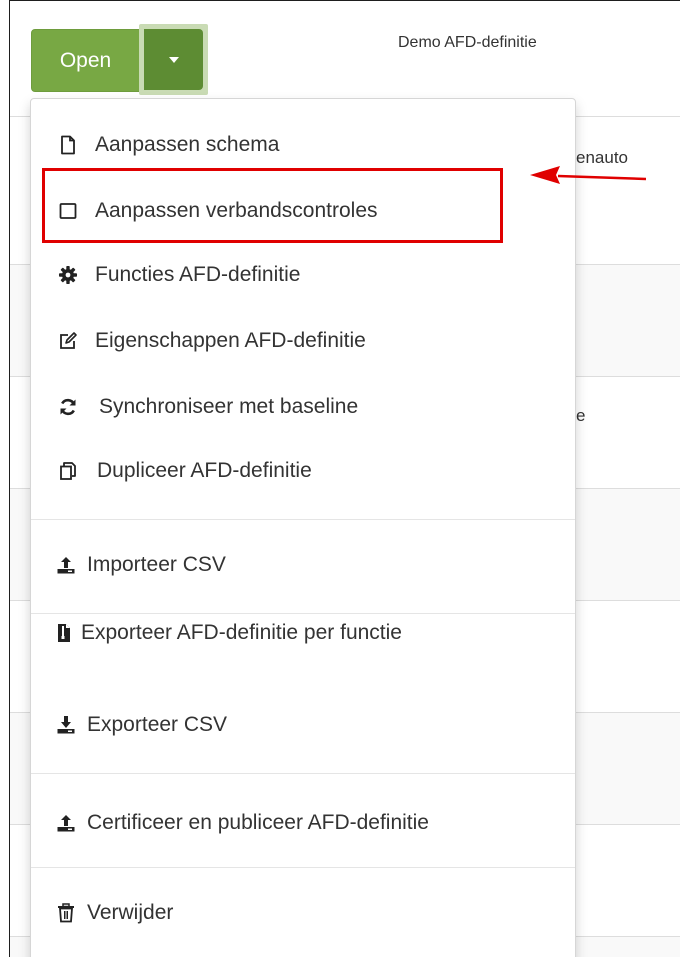  Describe the element at coordinates (66, 913) in the screenshot. I see `trash-icon` at that location.